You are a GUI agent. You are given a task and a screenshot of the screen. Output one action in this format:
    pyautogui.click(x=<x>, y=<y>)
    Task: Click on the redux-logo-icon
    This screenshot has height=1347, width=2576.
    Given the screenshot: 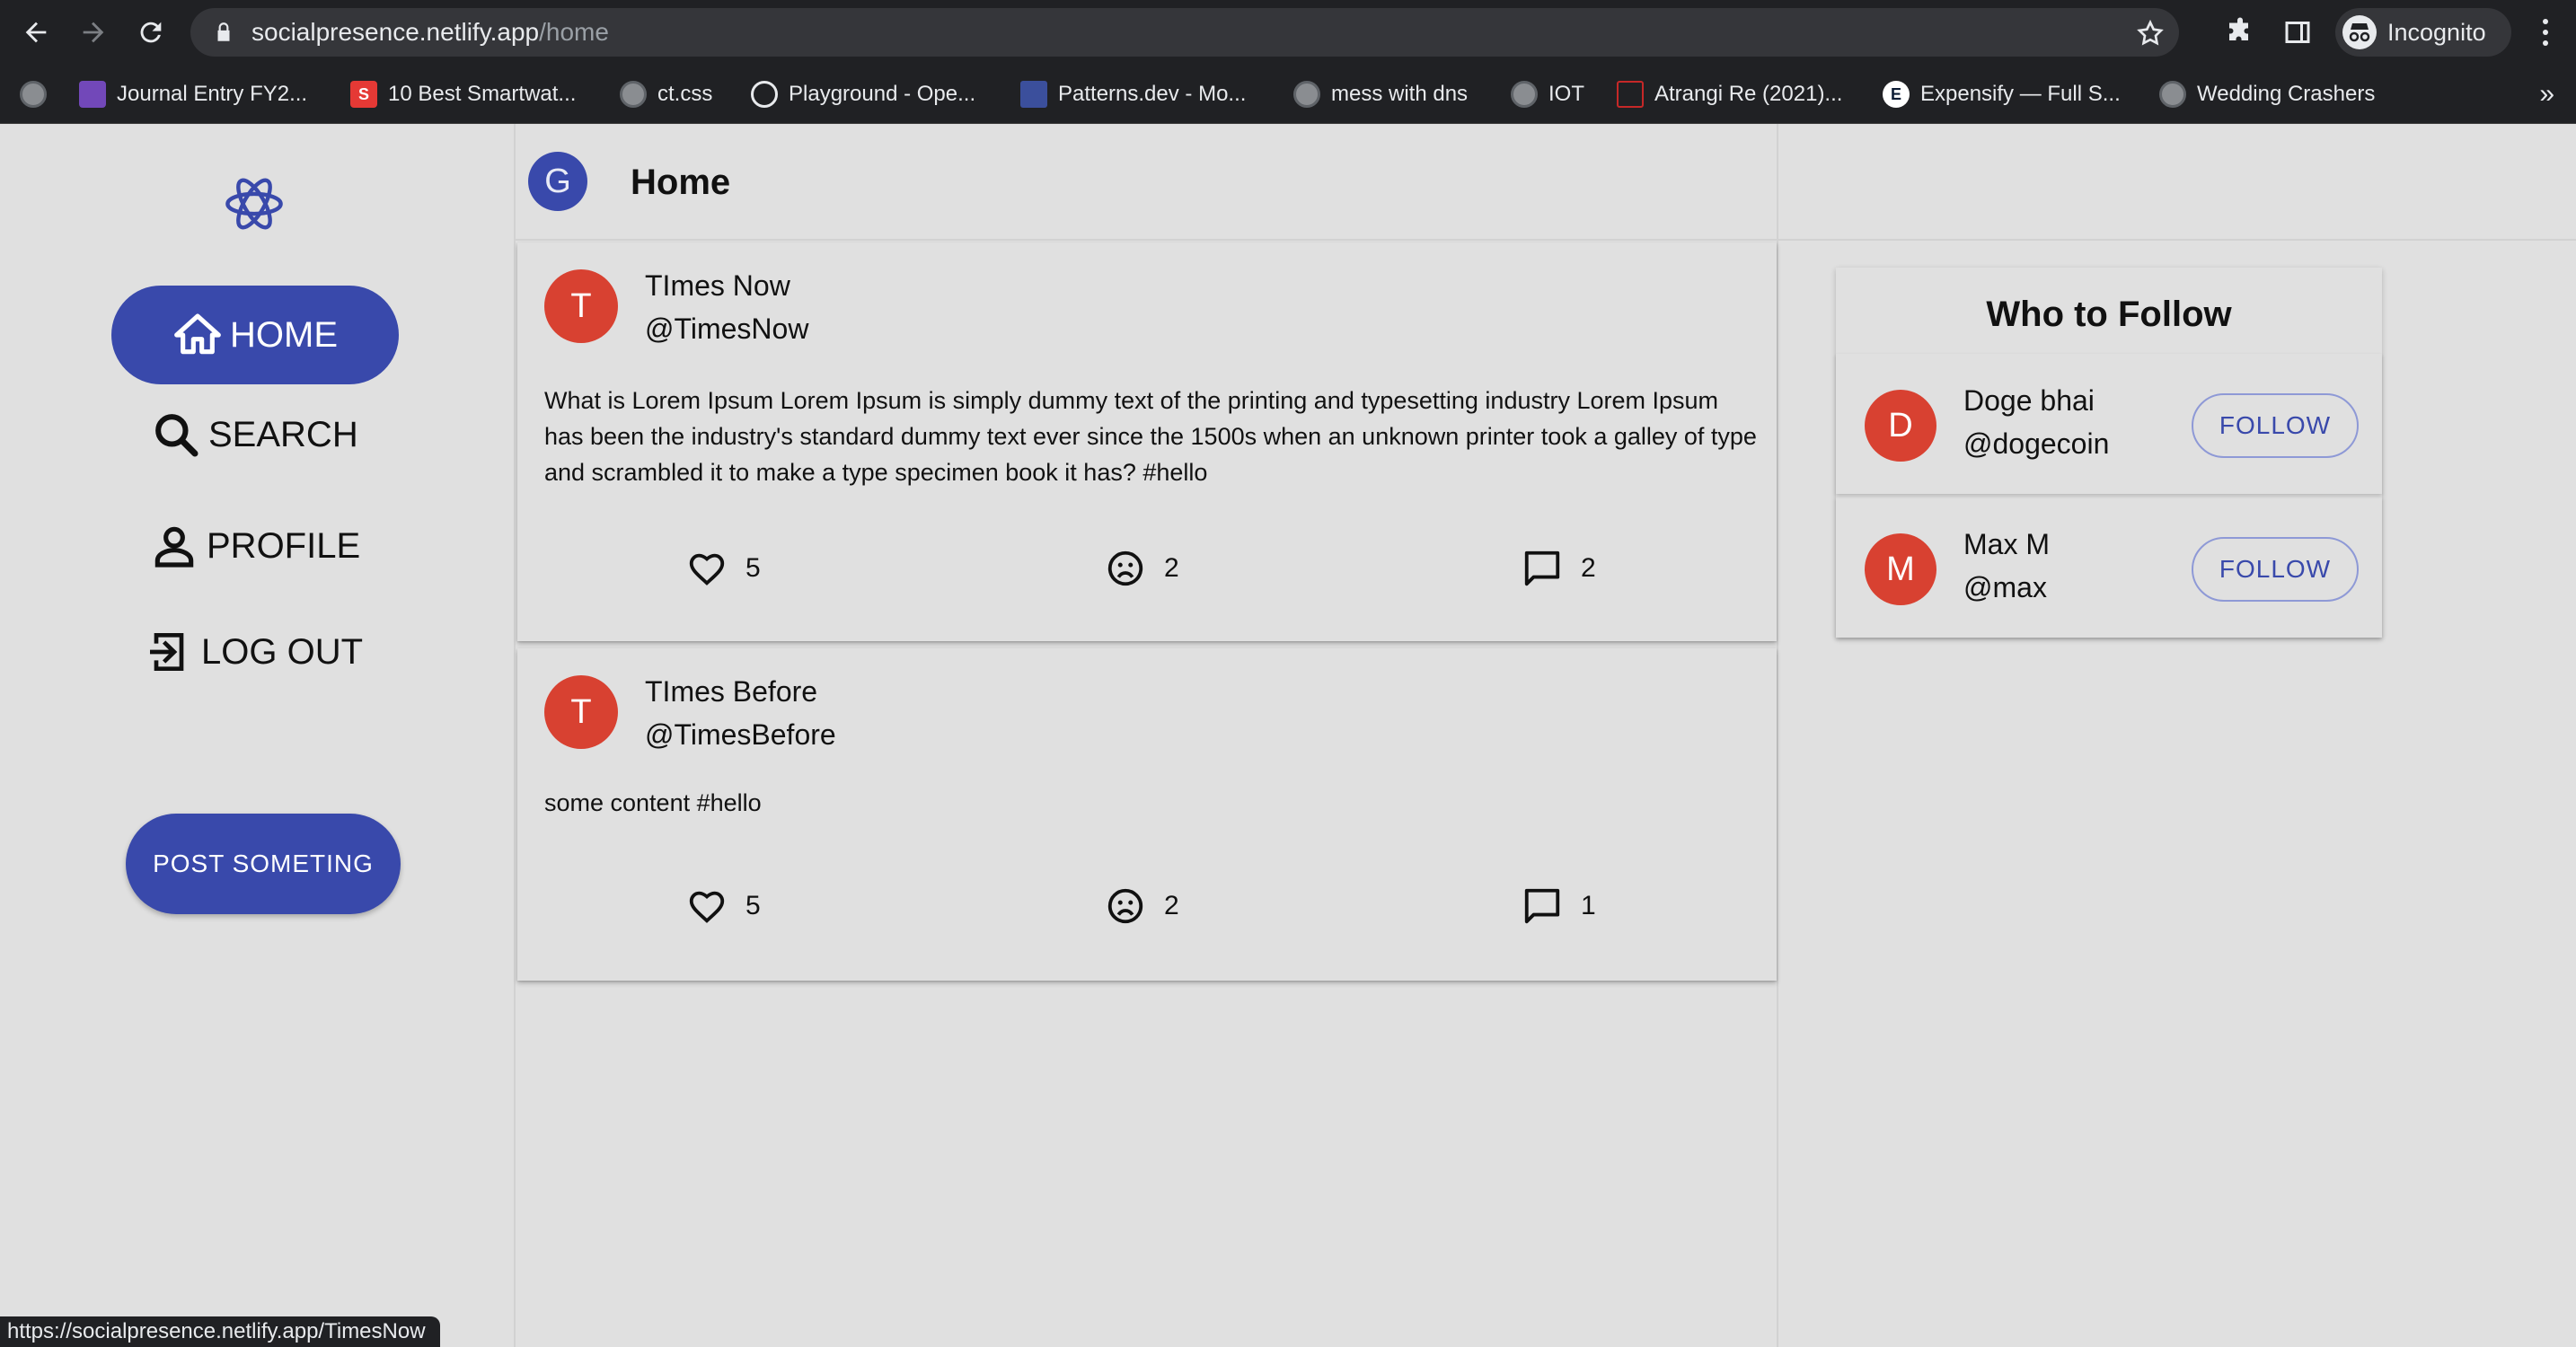 What is the action you would take?
    pyautogui.click(x=254, y=204)
    